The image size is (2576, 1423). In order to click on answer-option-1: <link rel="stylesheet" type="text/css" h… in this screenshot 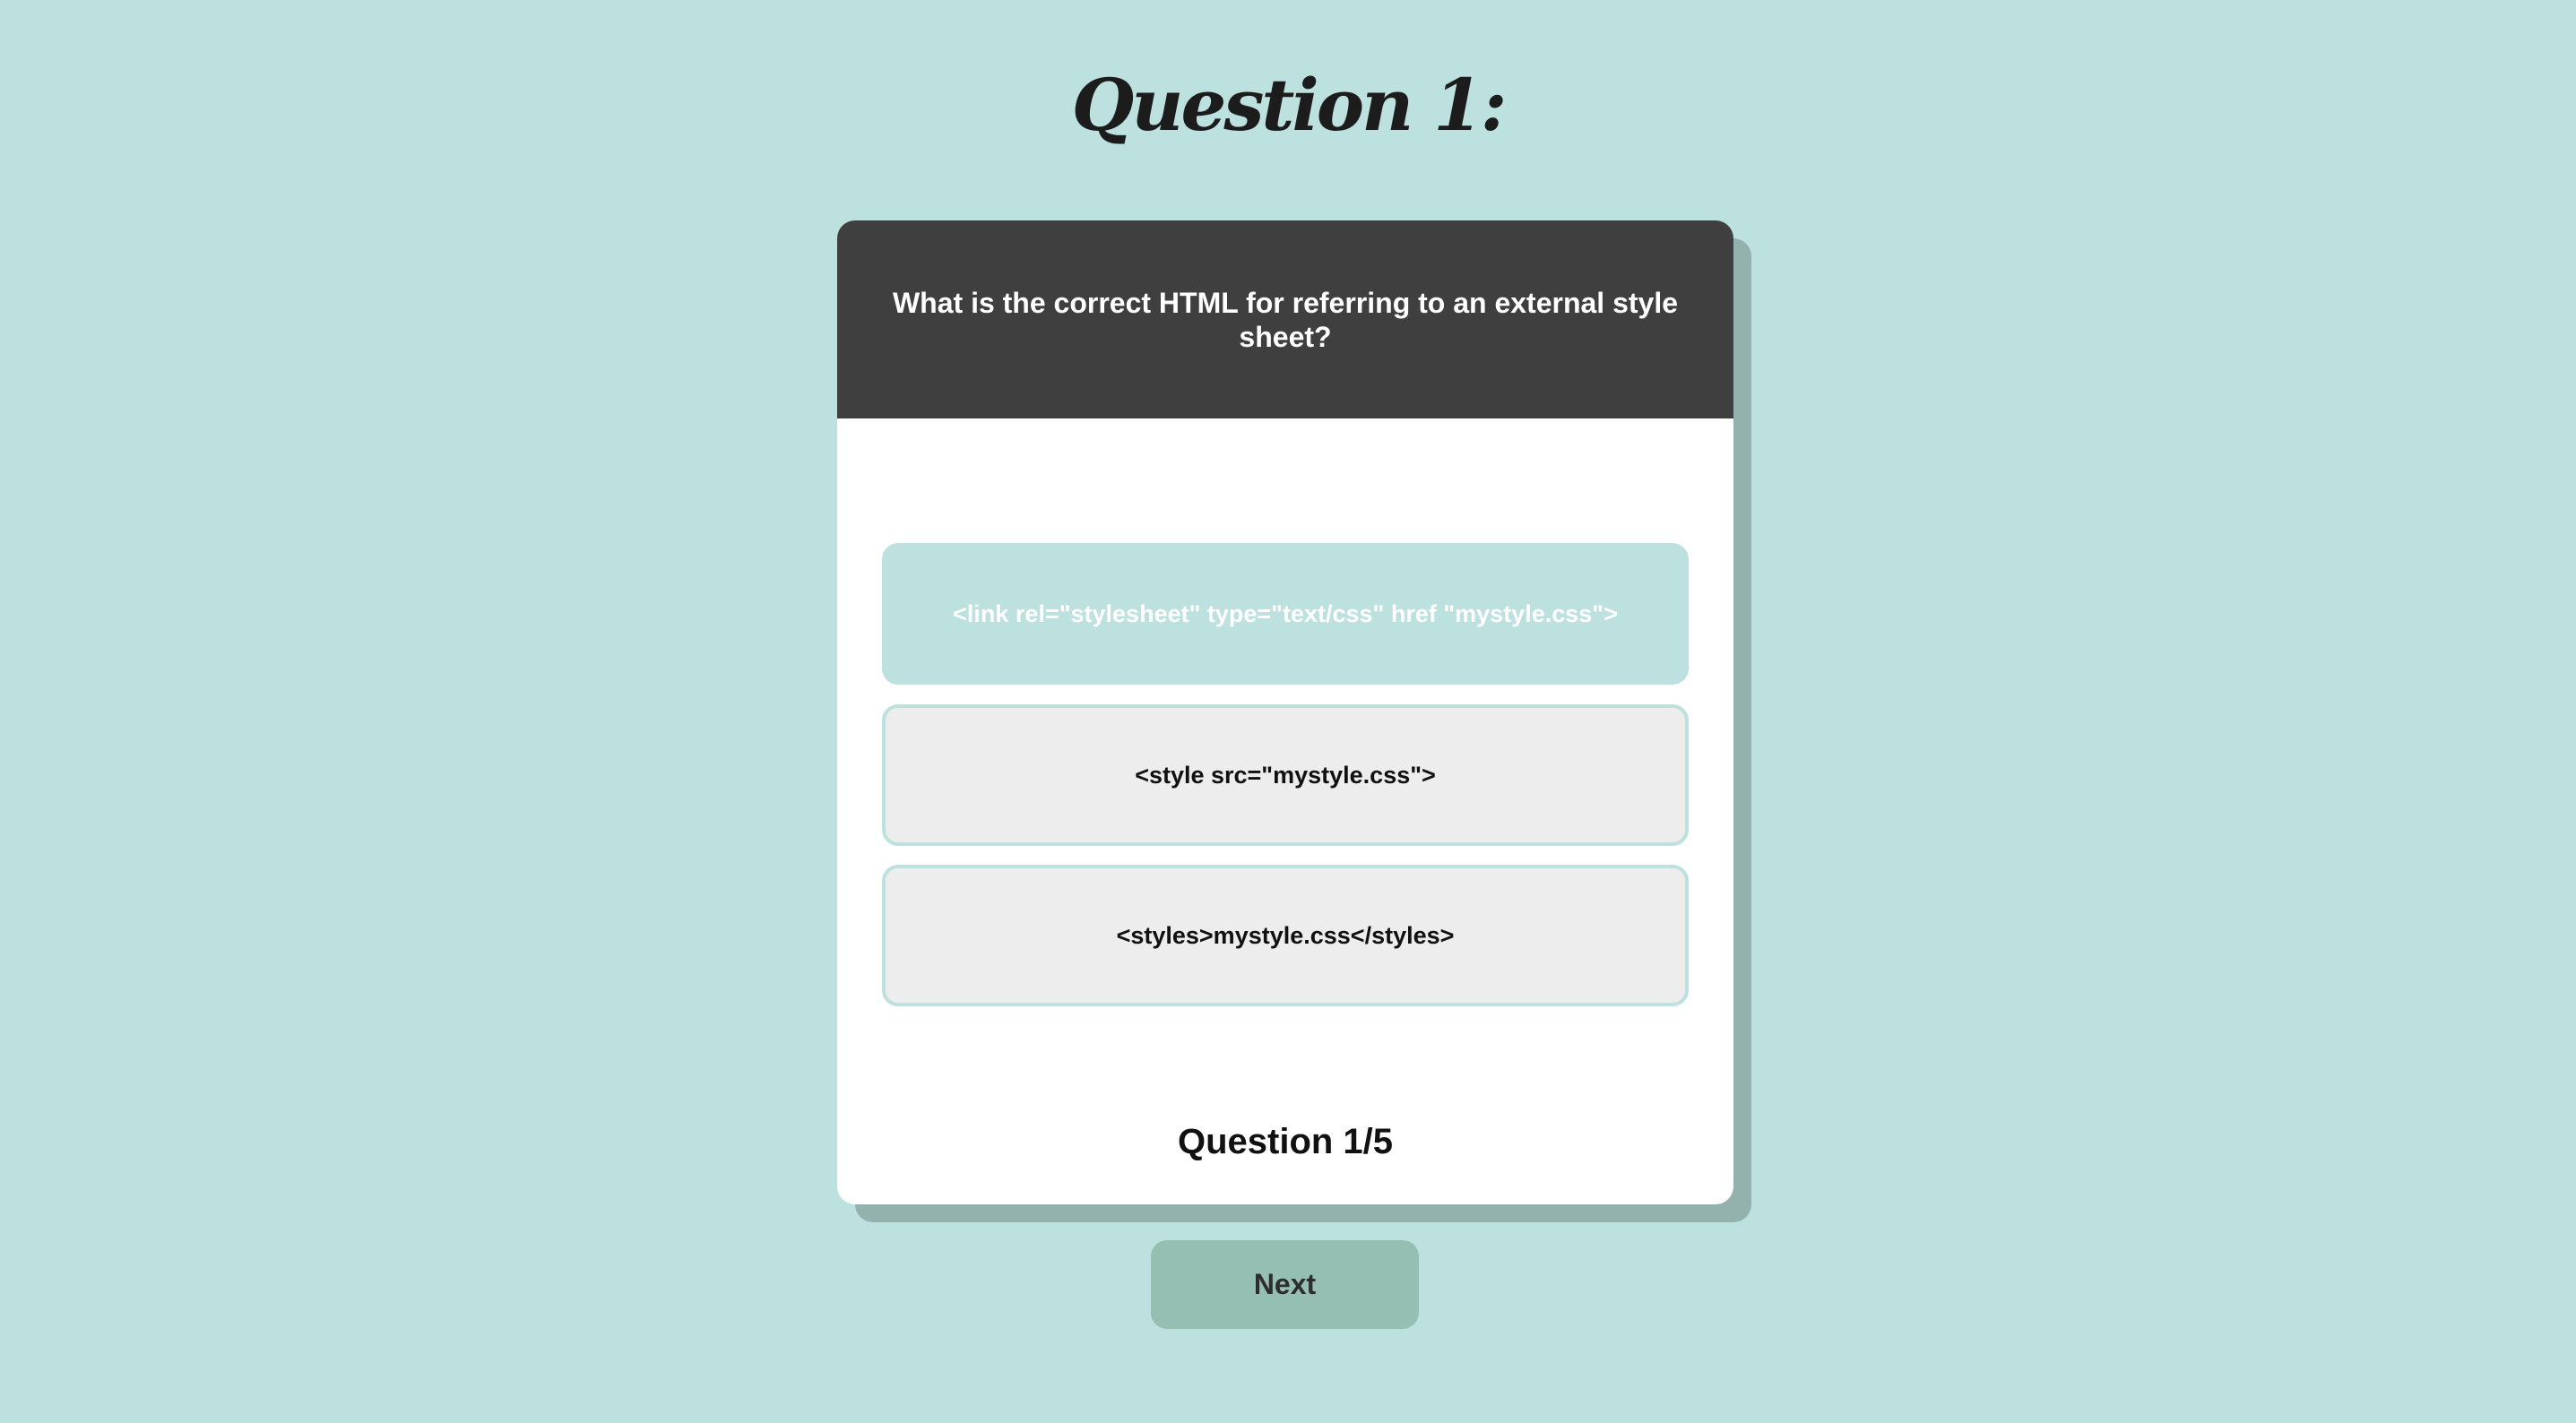, I will do `click(1285, 614)`.